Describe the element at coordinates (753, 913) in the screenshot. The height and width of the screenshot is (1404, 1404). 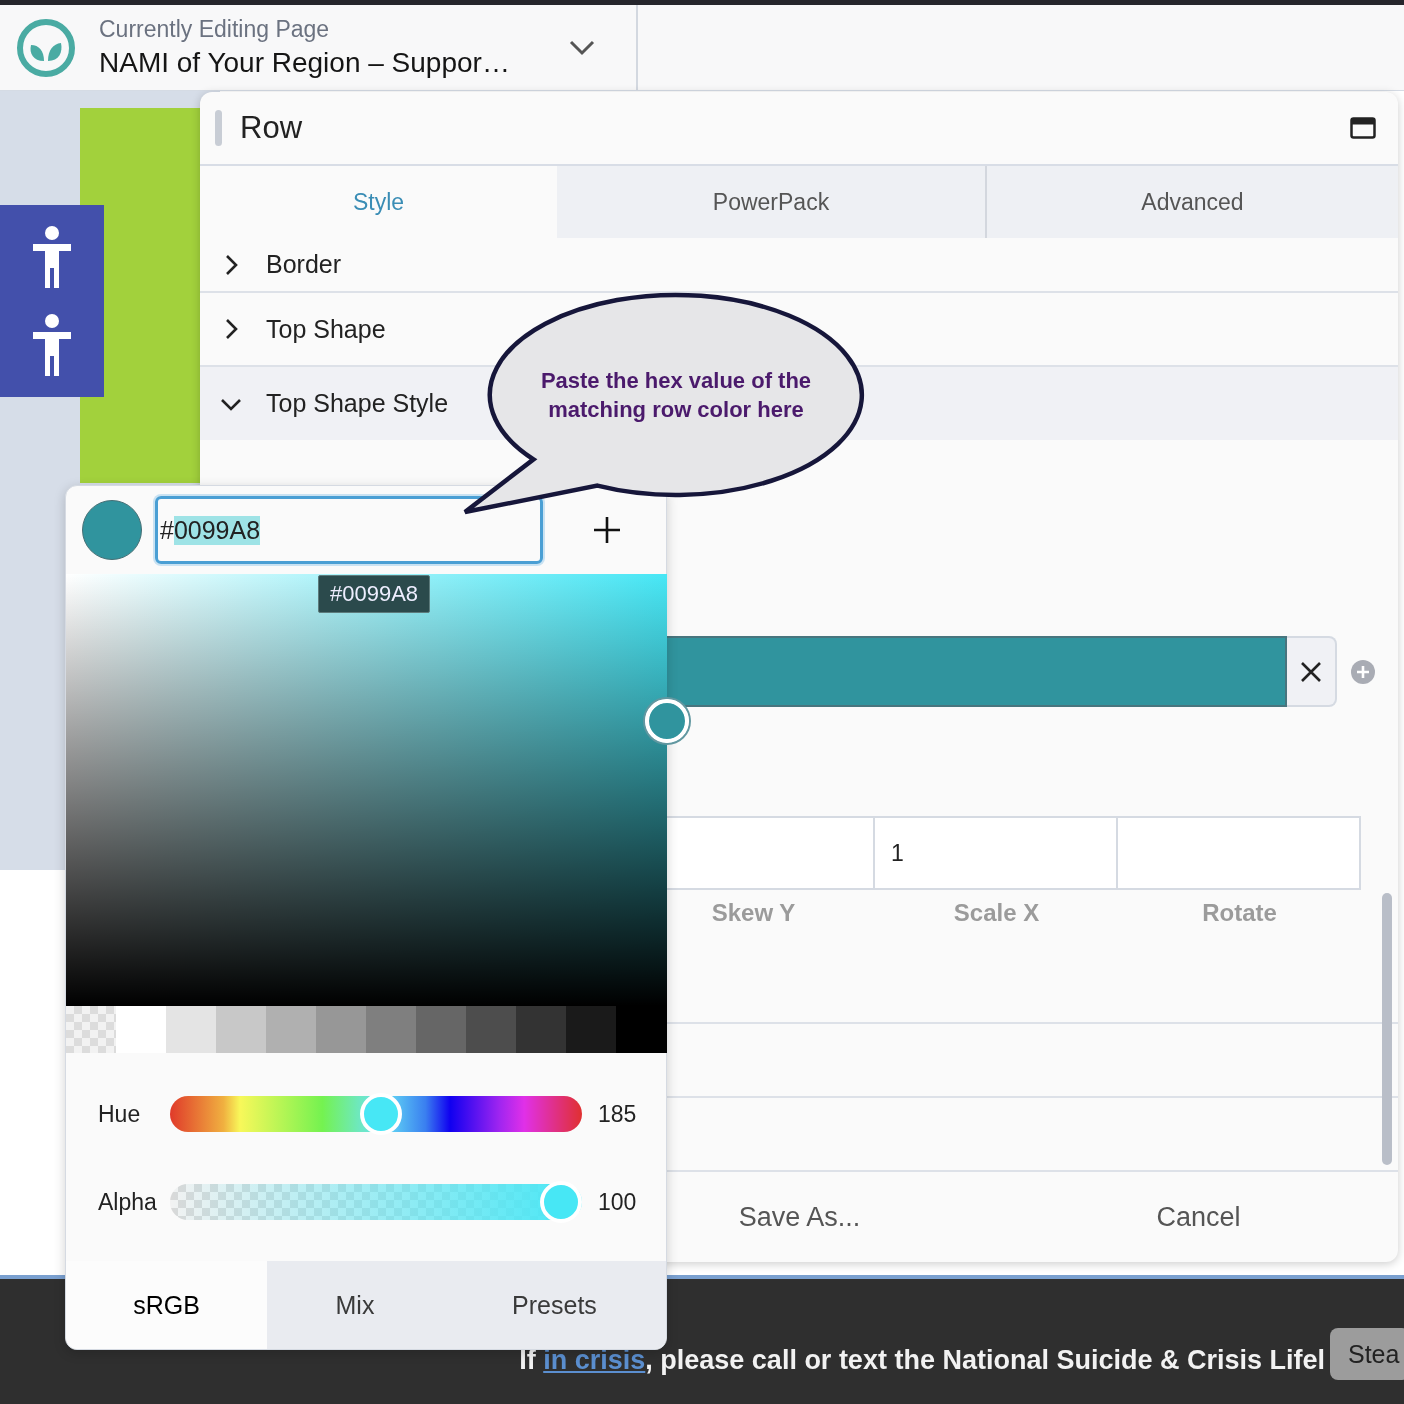
I see `field-label: Skew Y` at that location.